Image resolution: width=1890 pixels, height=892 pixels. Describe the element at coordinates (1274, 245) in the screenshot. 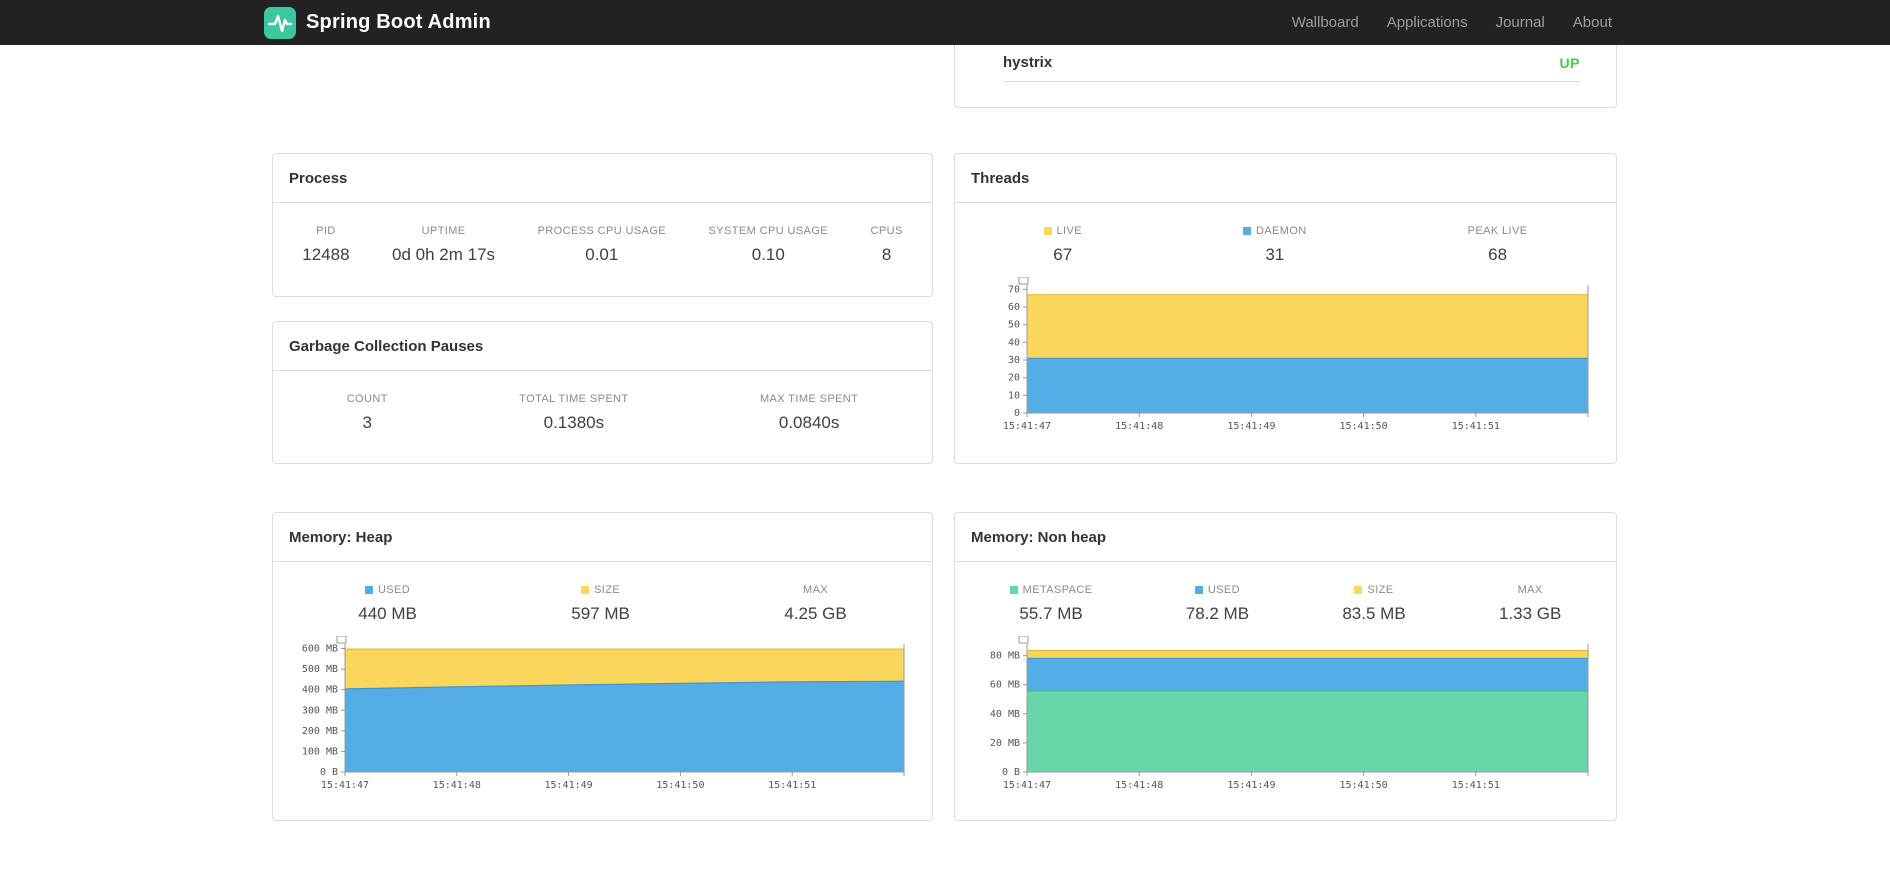

I see `stat-daemon: DAEMON 31` at that location.